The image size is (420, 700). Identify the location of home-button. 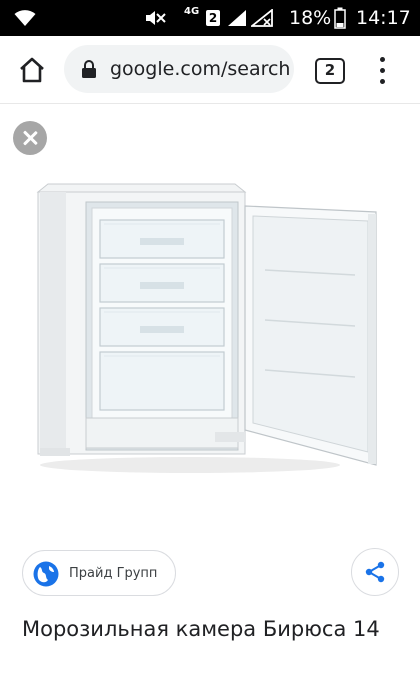
(32, 70).